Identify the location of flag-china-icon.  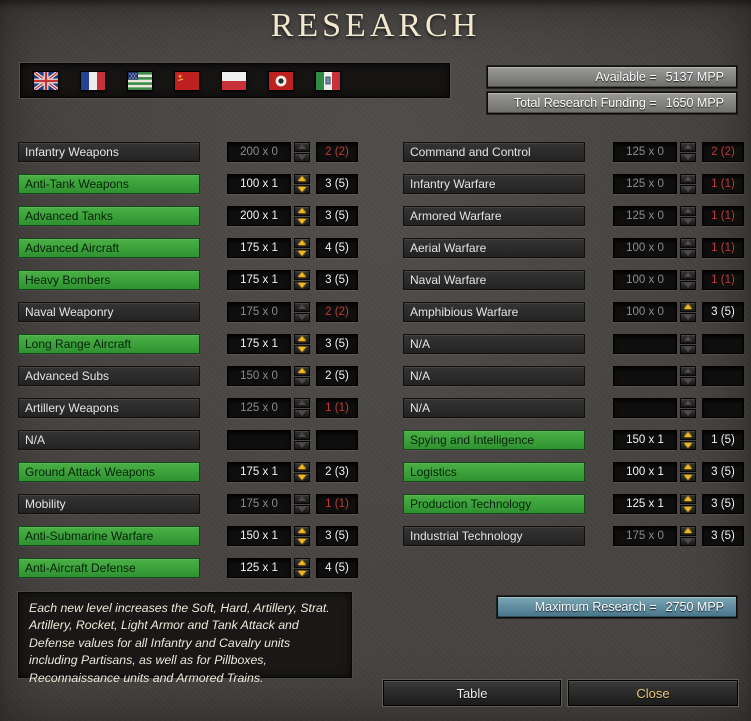
(281, 80).